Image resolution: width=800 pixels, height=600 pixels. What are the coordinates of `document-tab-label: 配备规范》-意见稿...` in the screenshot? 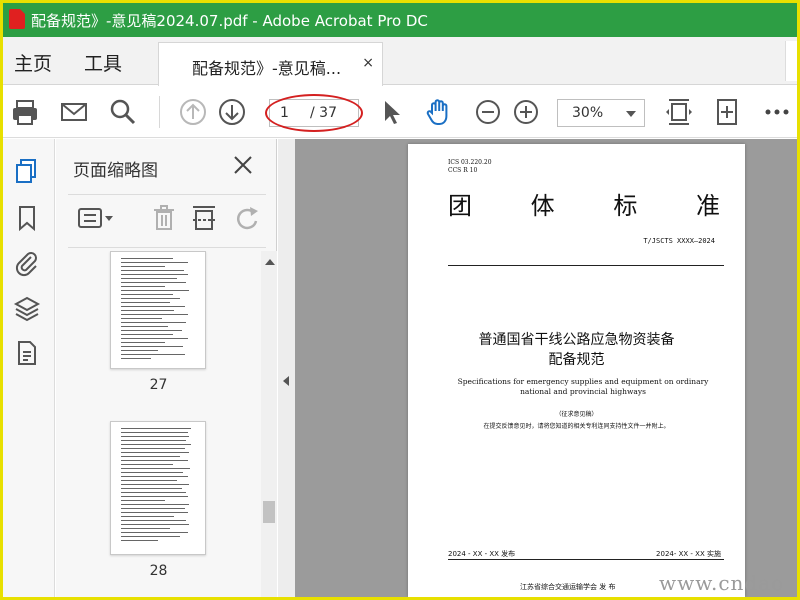 It's located at (267, 68).